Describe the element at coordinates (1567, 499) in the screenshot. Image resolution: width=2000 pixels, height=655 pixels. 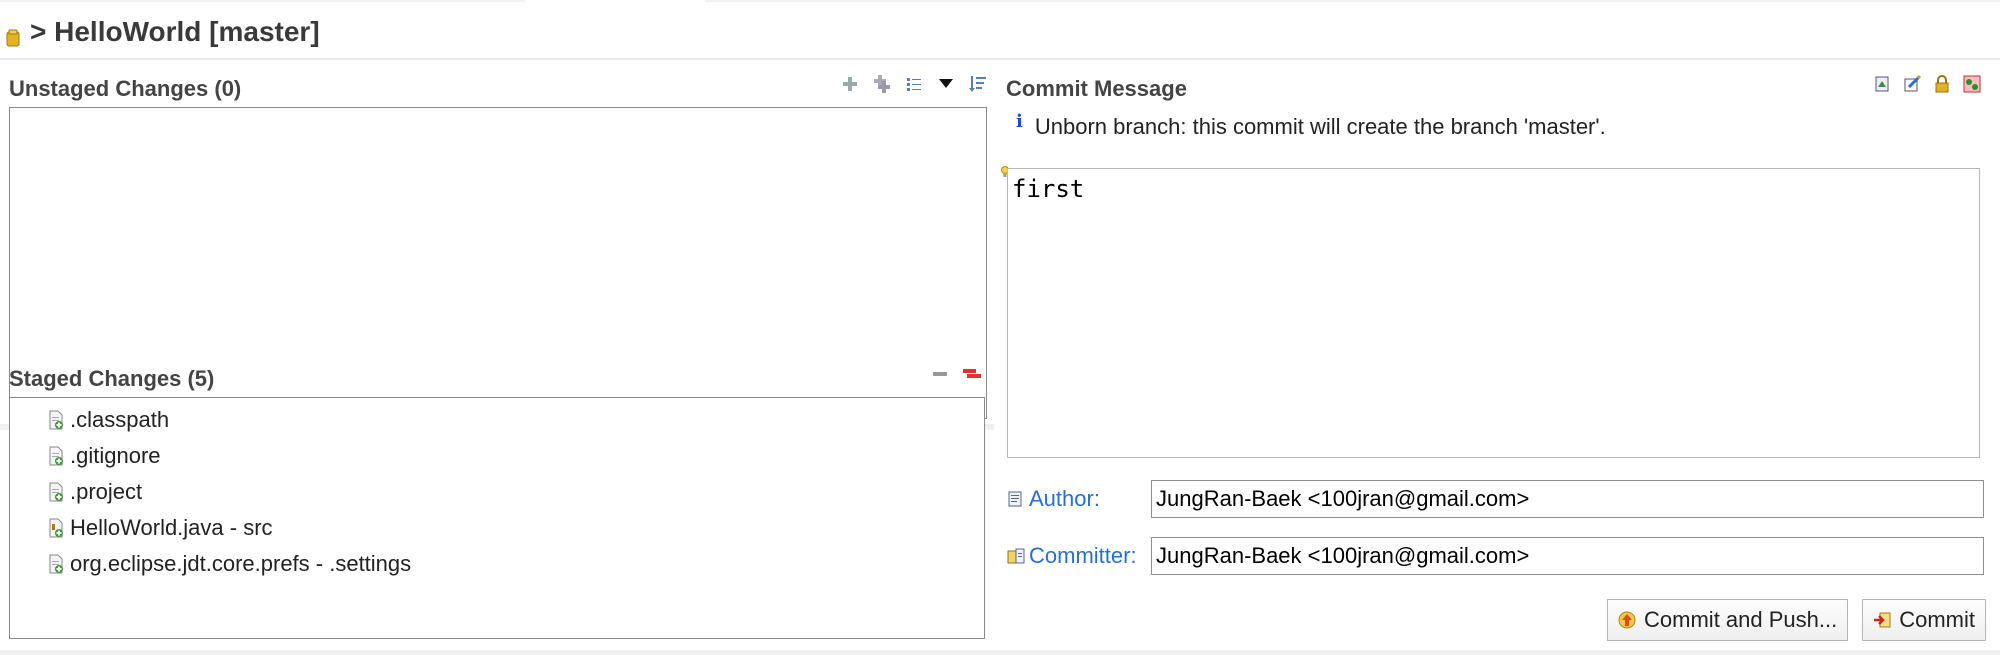
I see `author-field` at that location.